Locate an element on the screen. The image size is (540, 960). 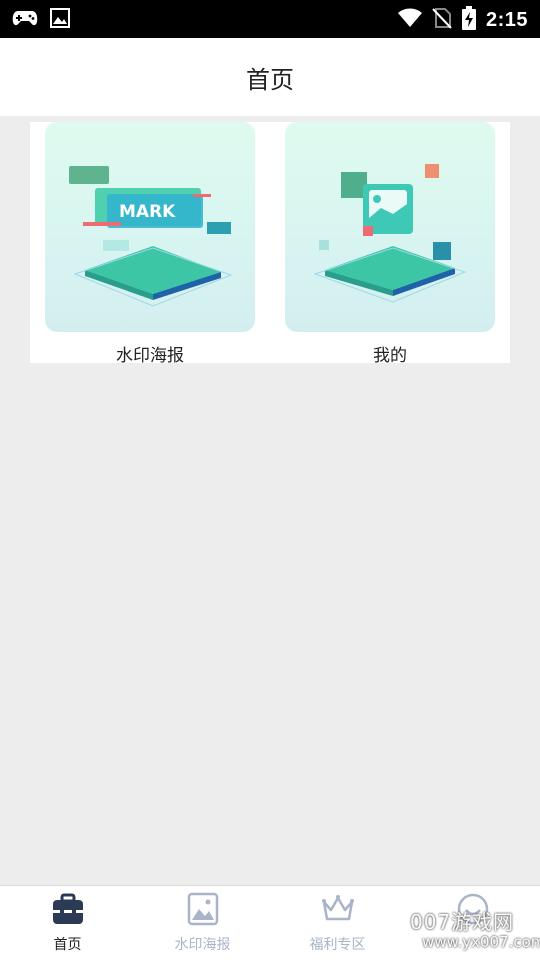
grid-item-watermark-poster: MARK 水印海报 is located at coordinates (150, 244).